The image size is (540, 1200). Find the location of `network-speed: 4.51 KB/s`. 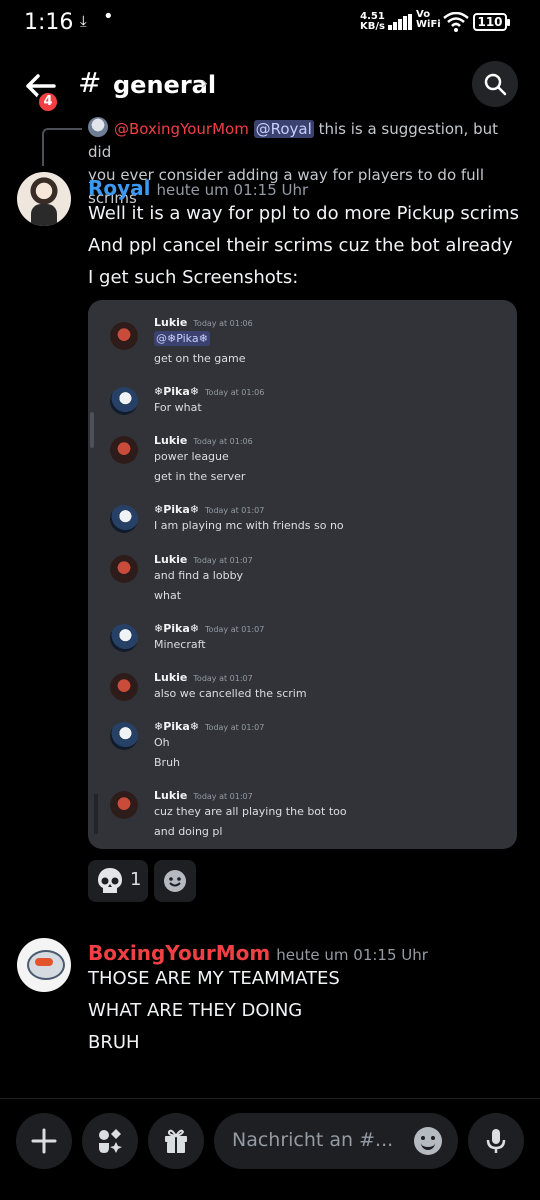

network-speed: 4.51 KB/s is located at coordinates (372, 22).